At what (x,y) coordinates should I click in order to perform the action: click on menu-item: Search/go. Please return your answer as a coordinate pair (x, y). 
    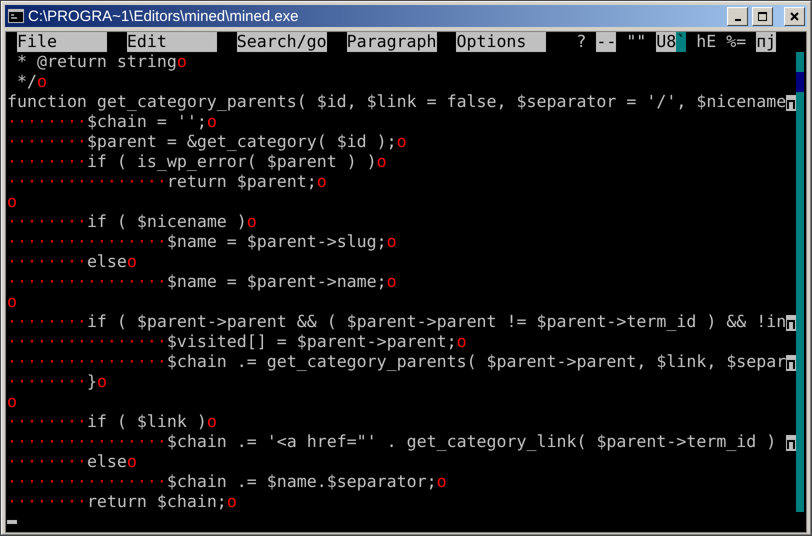
    Looking at the image, I should click on (281, 42).